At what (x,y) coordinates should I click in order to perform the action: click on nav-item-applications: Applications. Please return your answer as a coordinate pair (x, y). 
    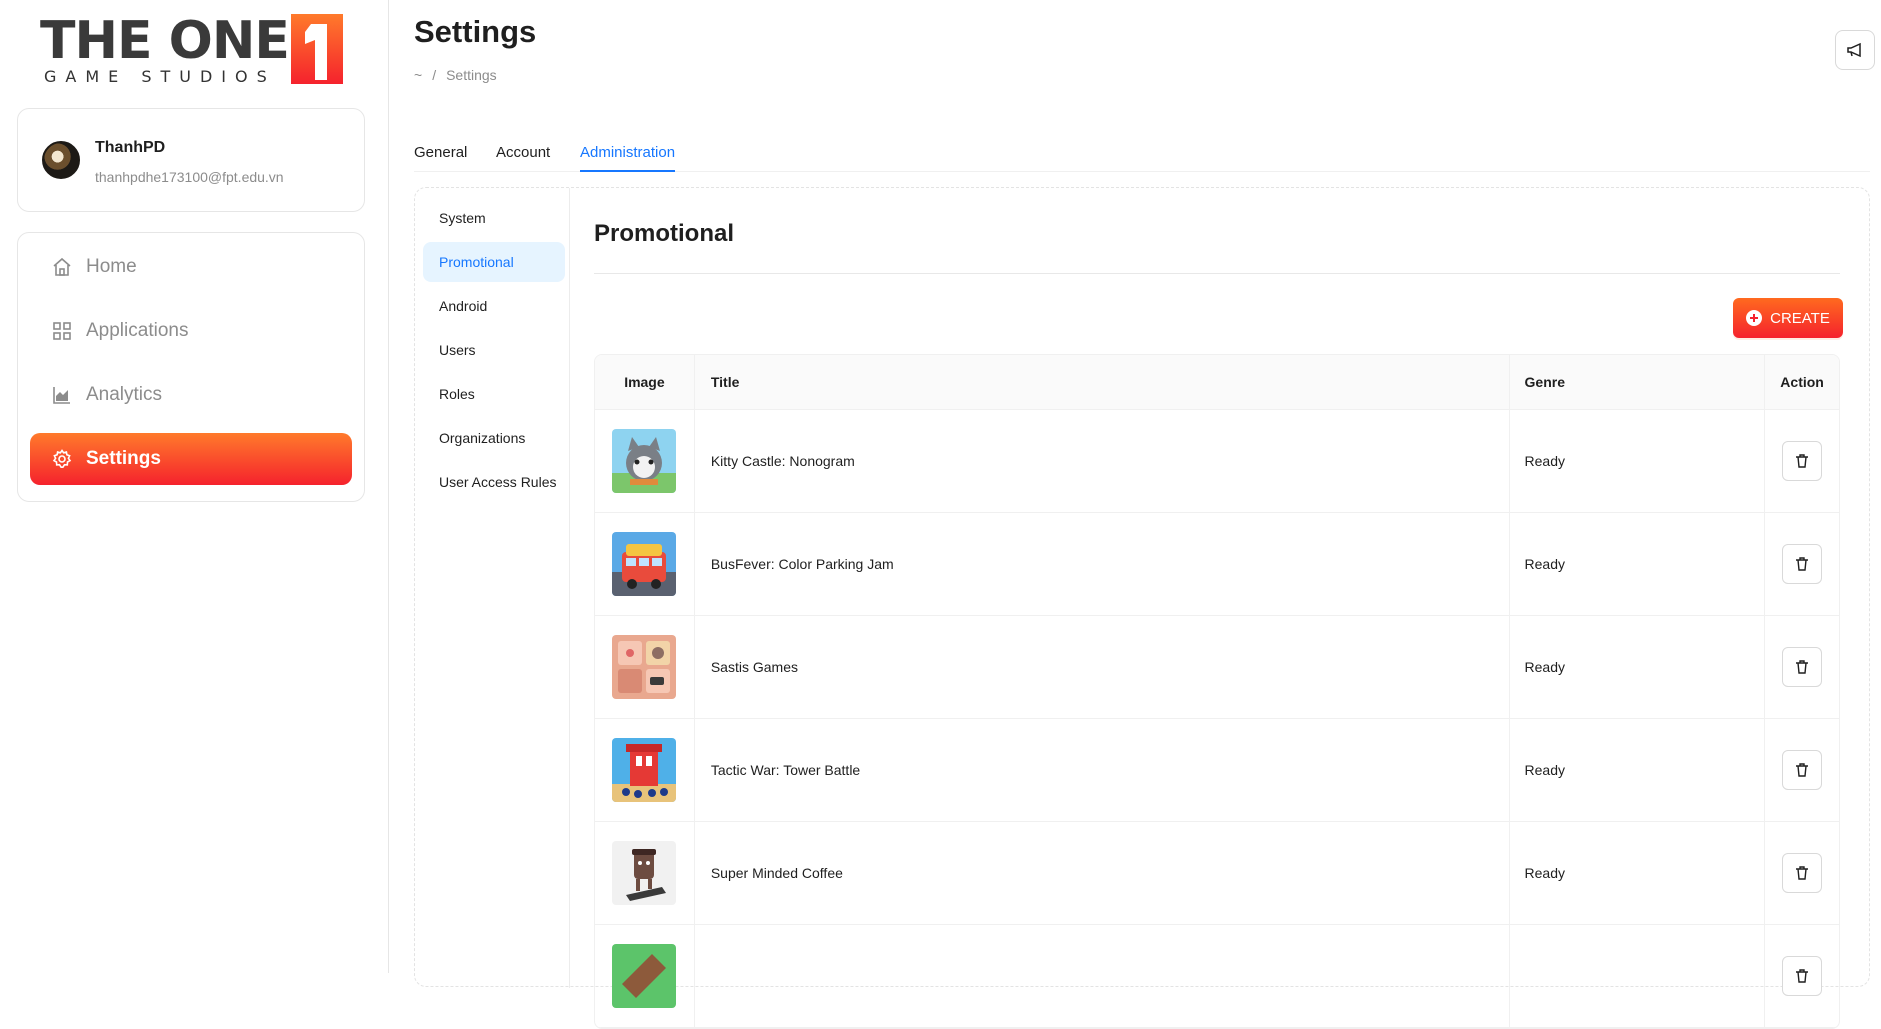
    Looking at the image, I should click on (191, 331).